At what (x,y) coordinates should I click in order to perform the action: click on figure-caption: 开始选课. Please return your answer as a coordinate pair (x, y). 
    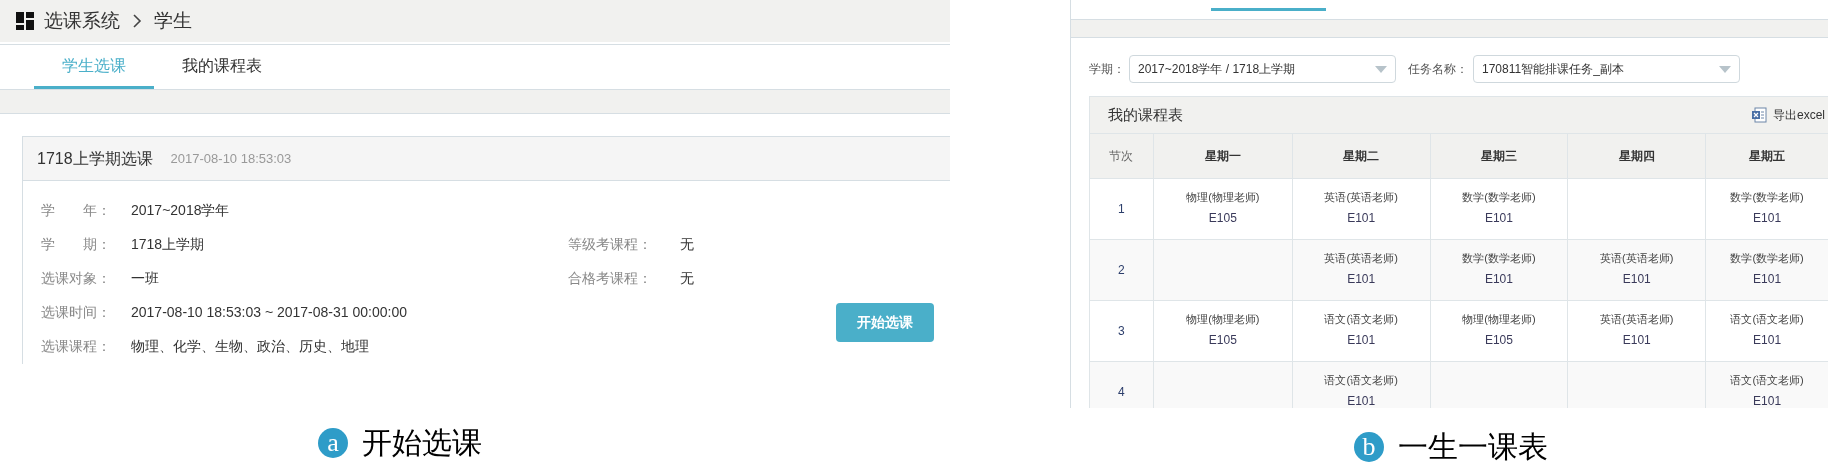
    Looking at the image, I should click on (422, 443).